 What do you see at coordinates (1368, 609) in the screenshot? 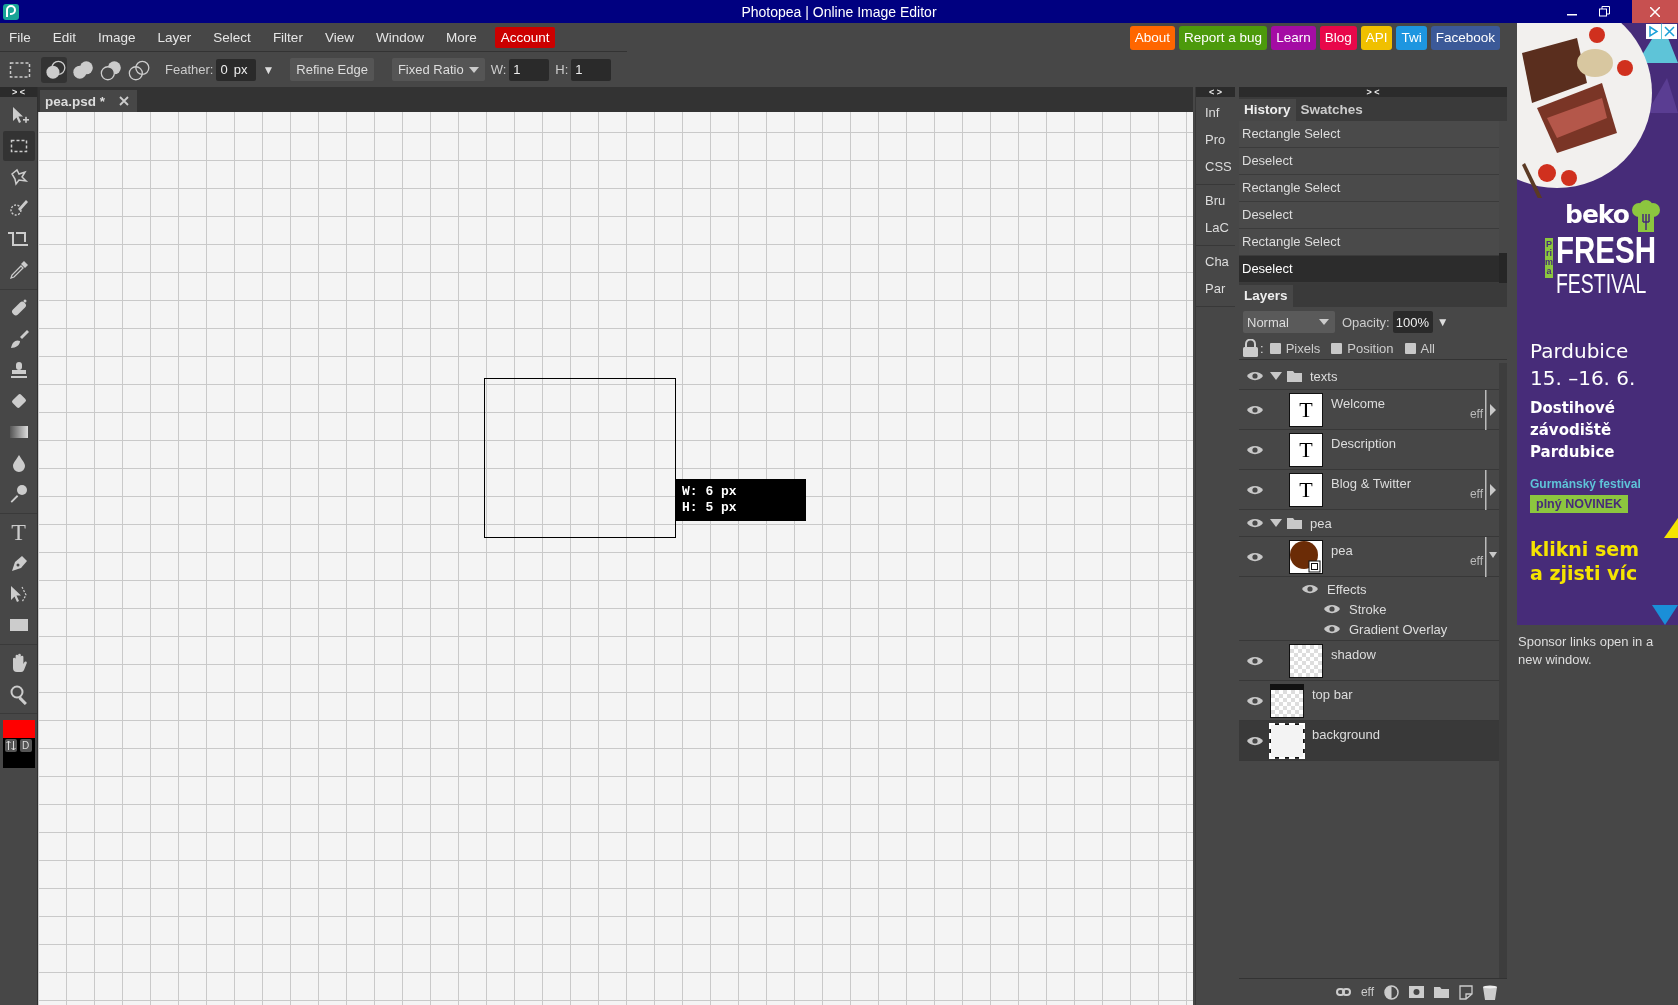
I see `effect-name: Stroke` at bounding box center [1368, 609].